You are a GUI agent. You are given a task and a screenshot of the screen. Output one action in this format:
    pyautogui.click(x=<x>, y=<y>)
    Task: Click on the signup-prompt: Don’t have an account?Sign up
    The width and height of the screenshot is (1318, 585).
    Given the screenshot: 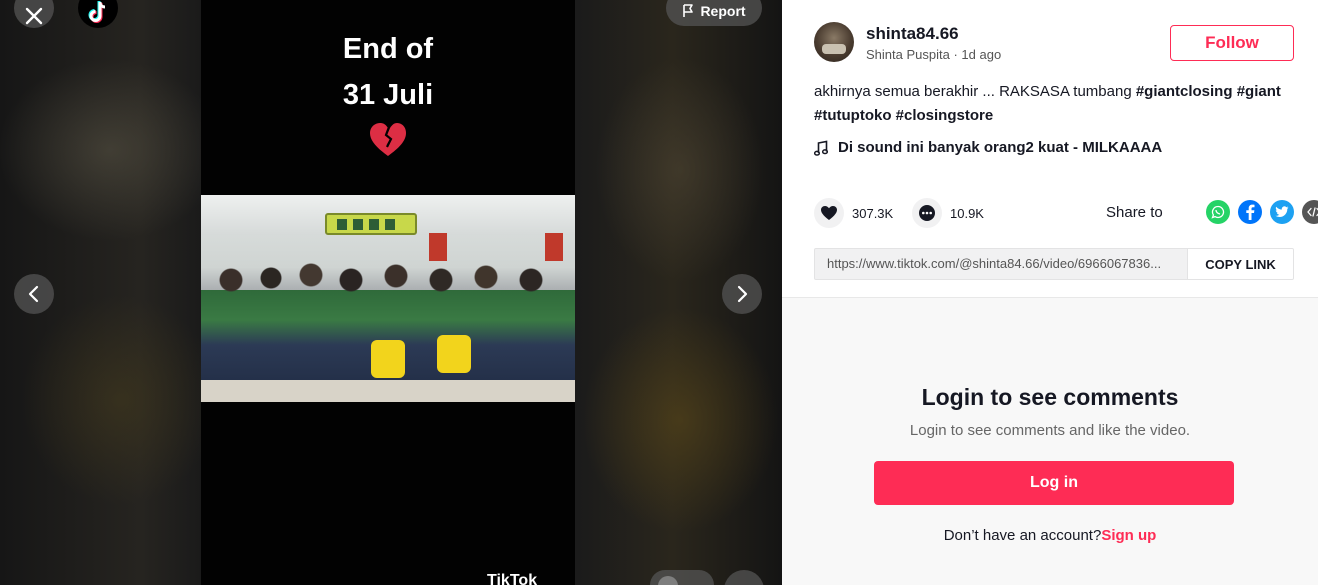 What is the action you would take?
    pyautogui.click(x=1050, y=535)
    